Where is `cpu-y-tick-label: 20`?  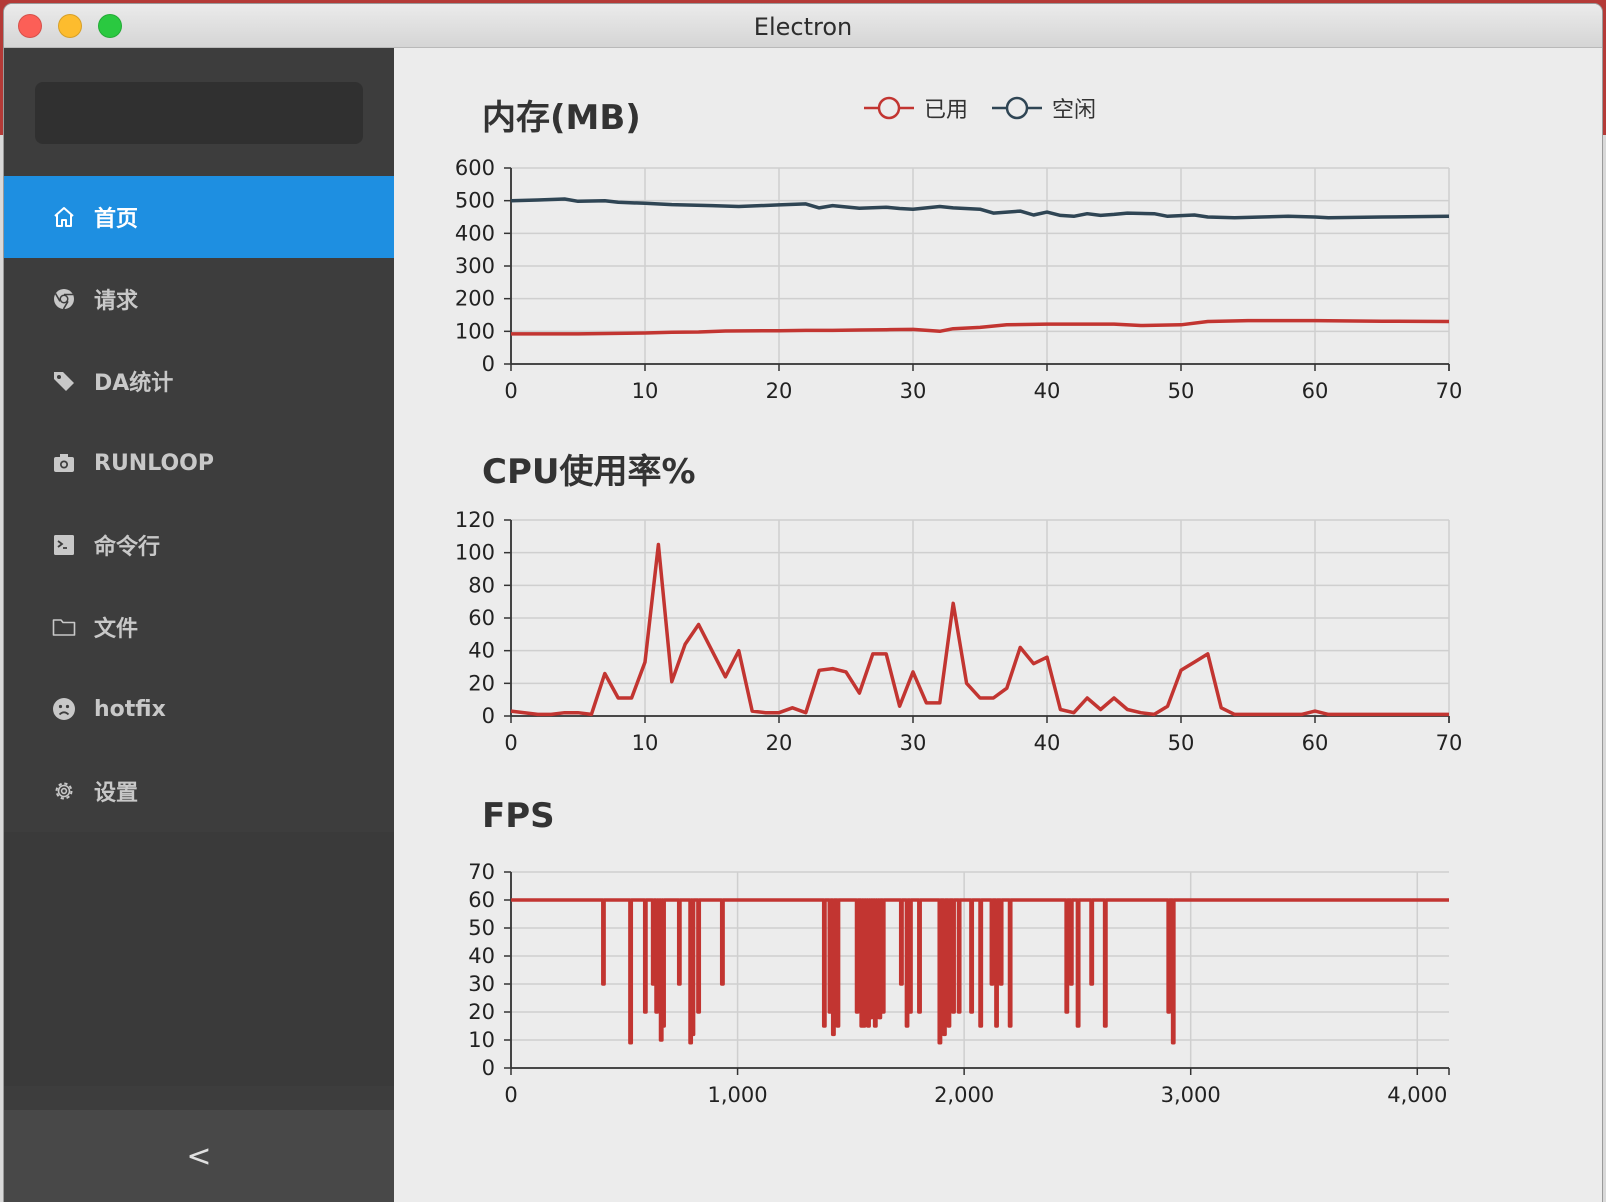 cpu-y-tick-label: 20 is located at coordinates (481, 683).